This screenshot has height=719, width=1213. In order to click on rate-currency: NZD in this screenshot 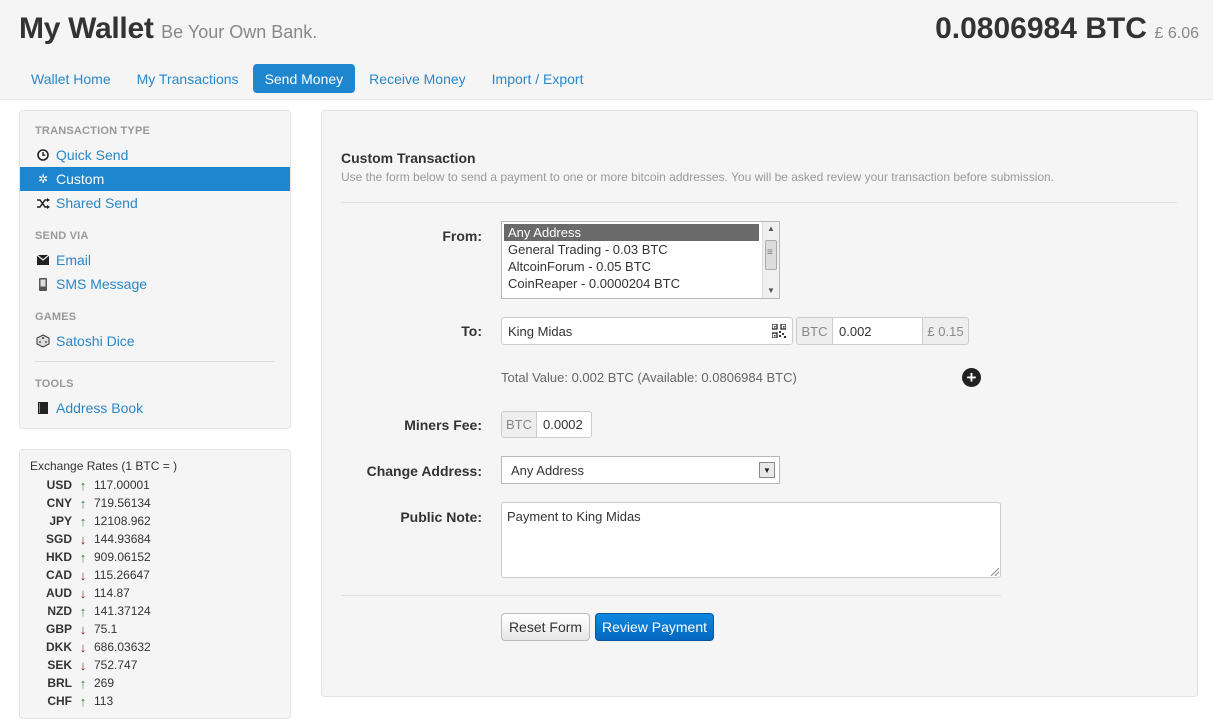, I will do `click(59, 611)`.